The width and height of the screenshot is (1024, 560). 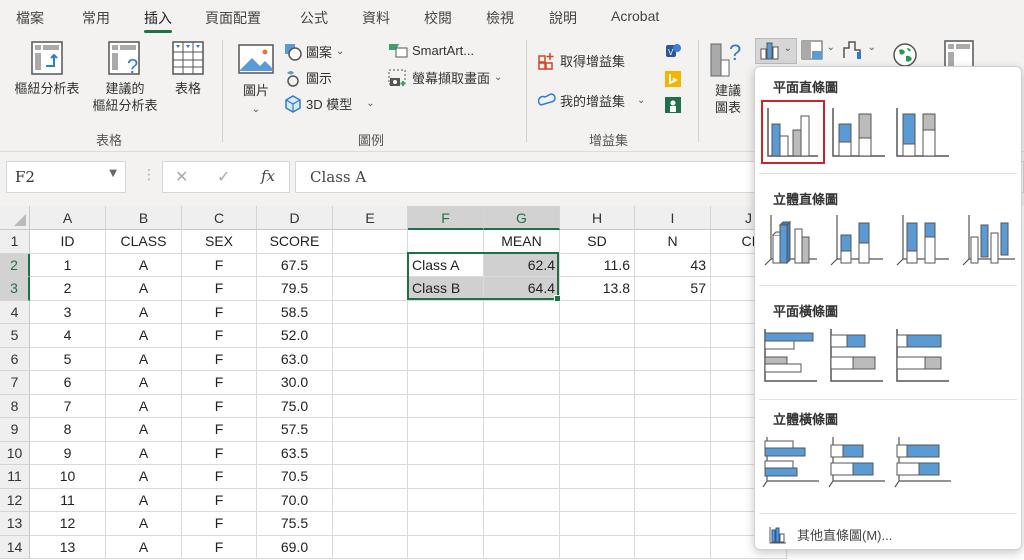 I want to click on cell-e11, so click(x=370, y=477).